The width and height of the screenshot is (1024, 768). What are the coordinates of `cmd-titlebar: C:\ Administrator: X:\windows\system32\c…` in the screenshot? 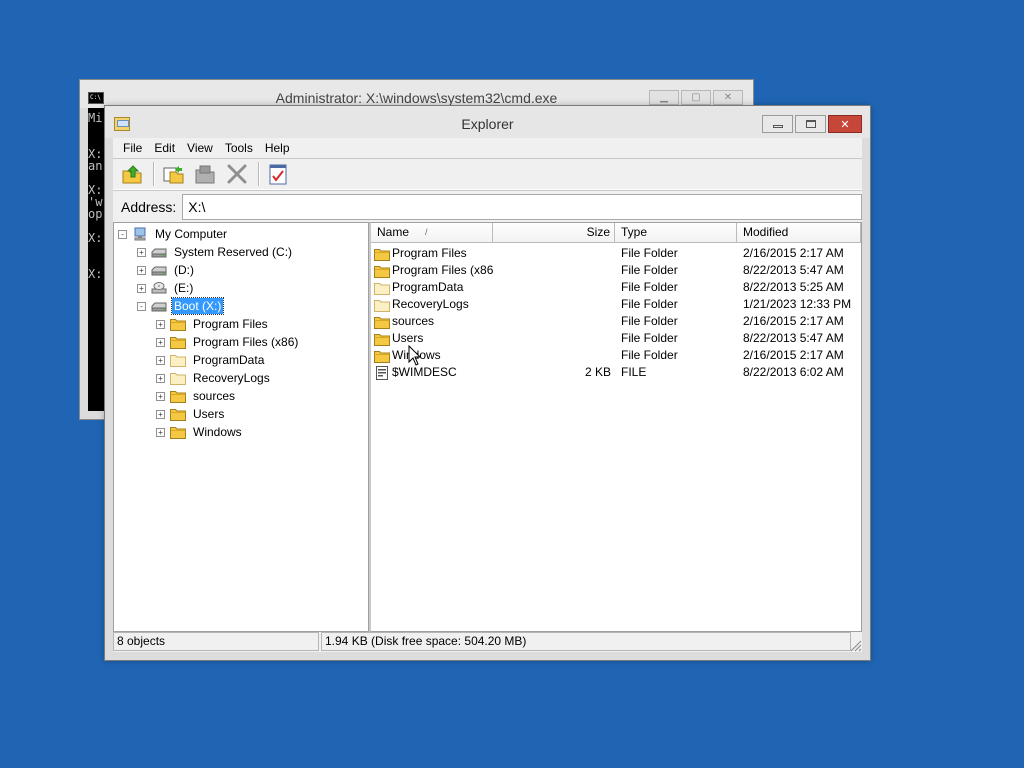 It's located at (416, 94).